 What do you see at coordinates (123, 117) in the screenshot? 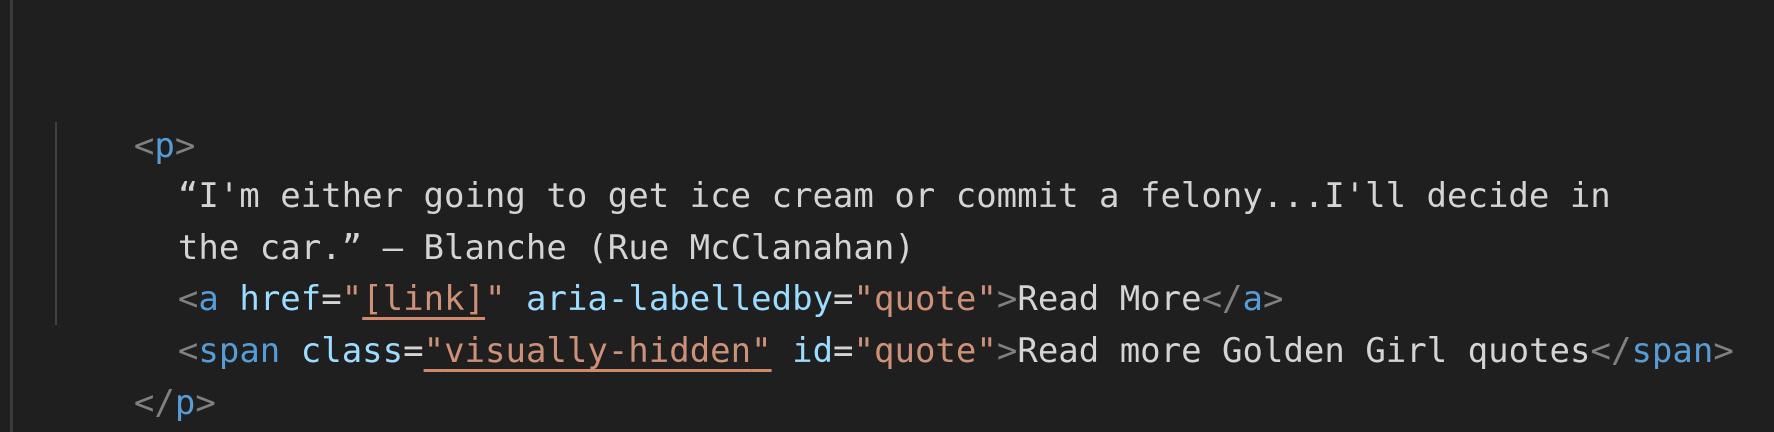
I see `code-line-1: <p>` at bounding box center [123, 117].